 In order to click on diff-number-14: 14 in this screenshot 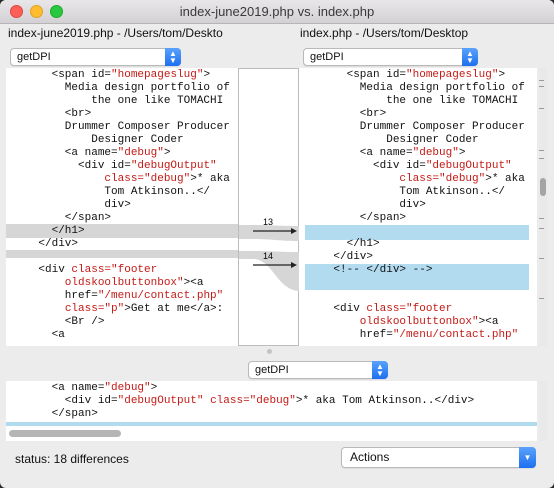, I will do `click(268, 256)`.